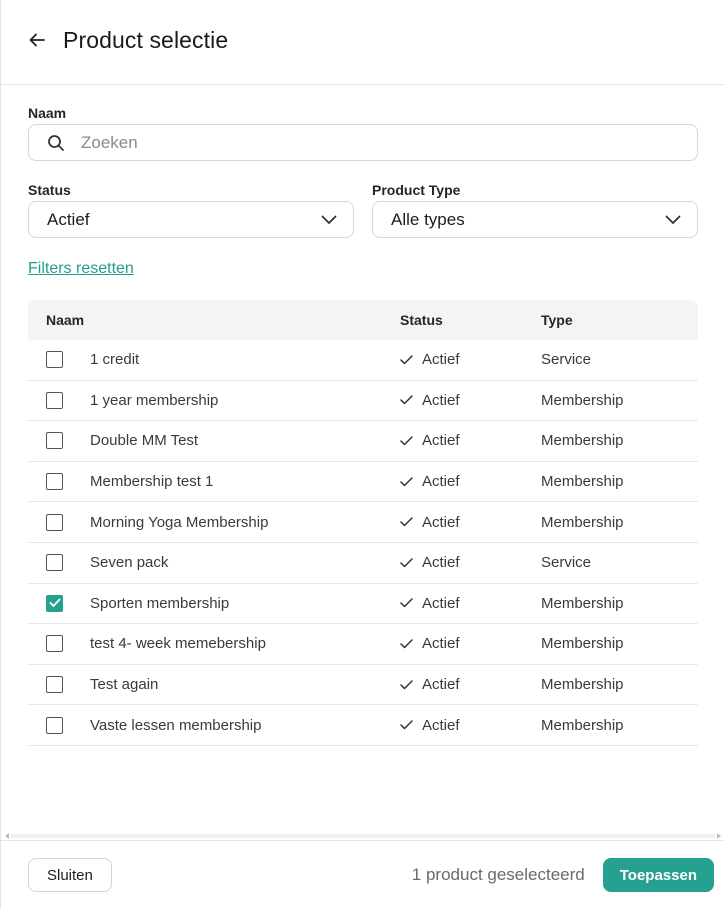 The image size is (724, 909). I want to click on chevron-down-icon, so click(673, 219).